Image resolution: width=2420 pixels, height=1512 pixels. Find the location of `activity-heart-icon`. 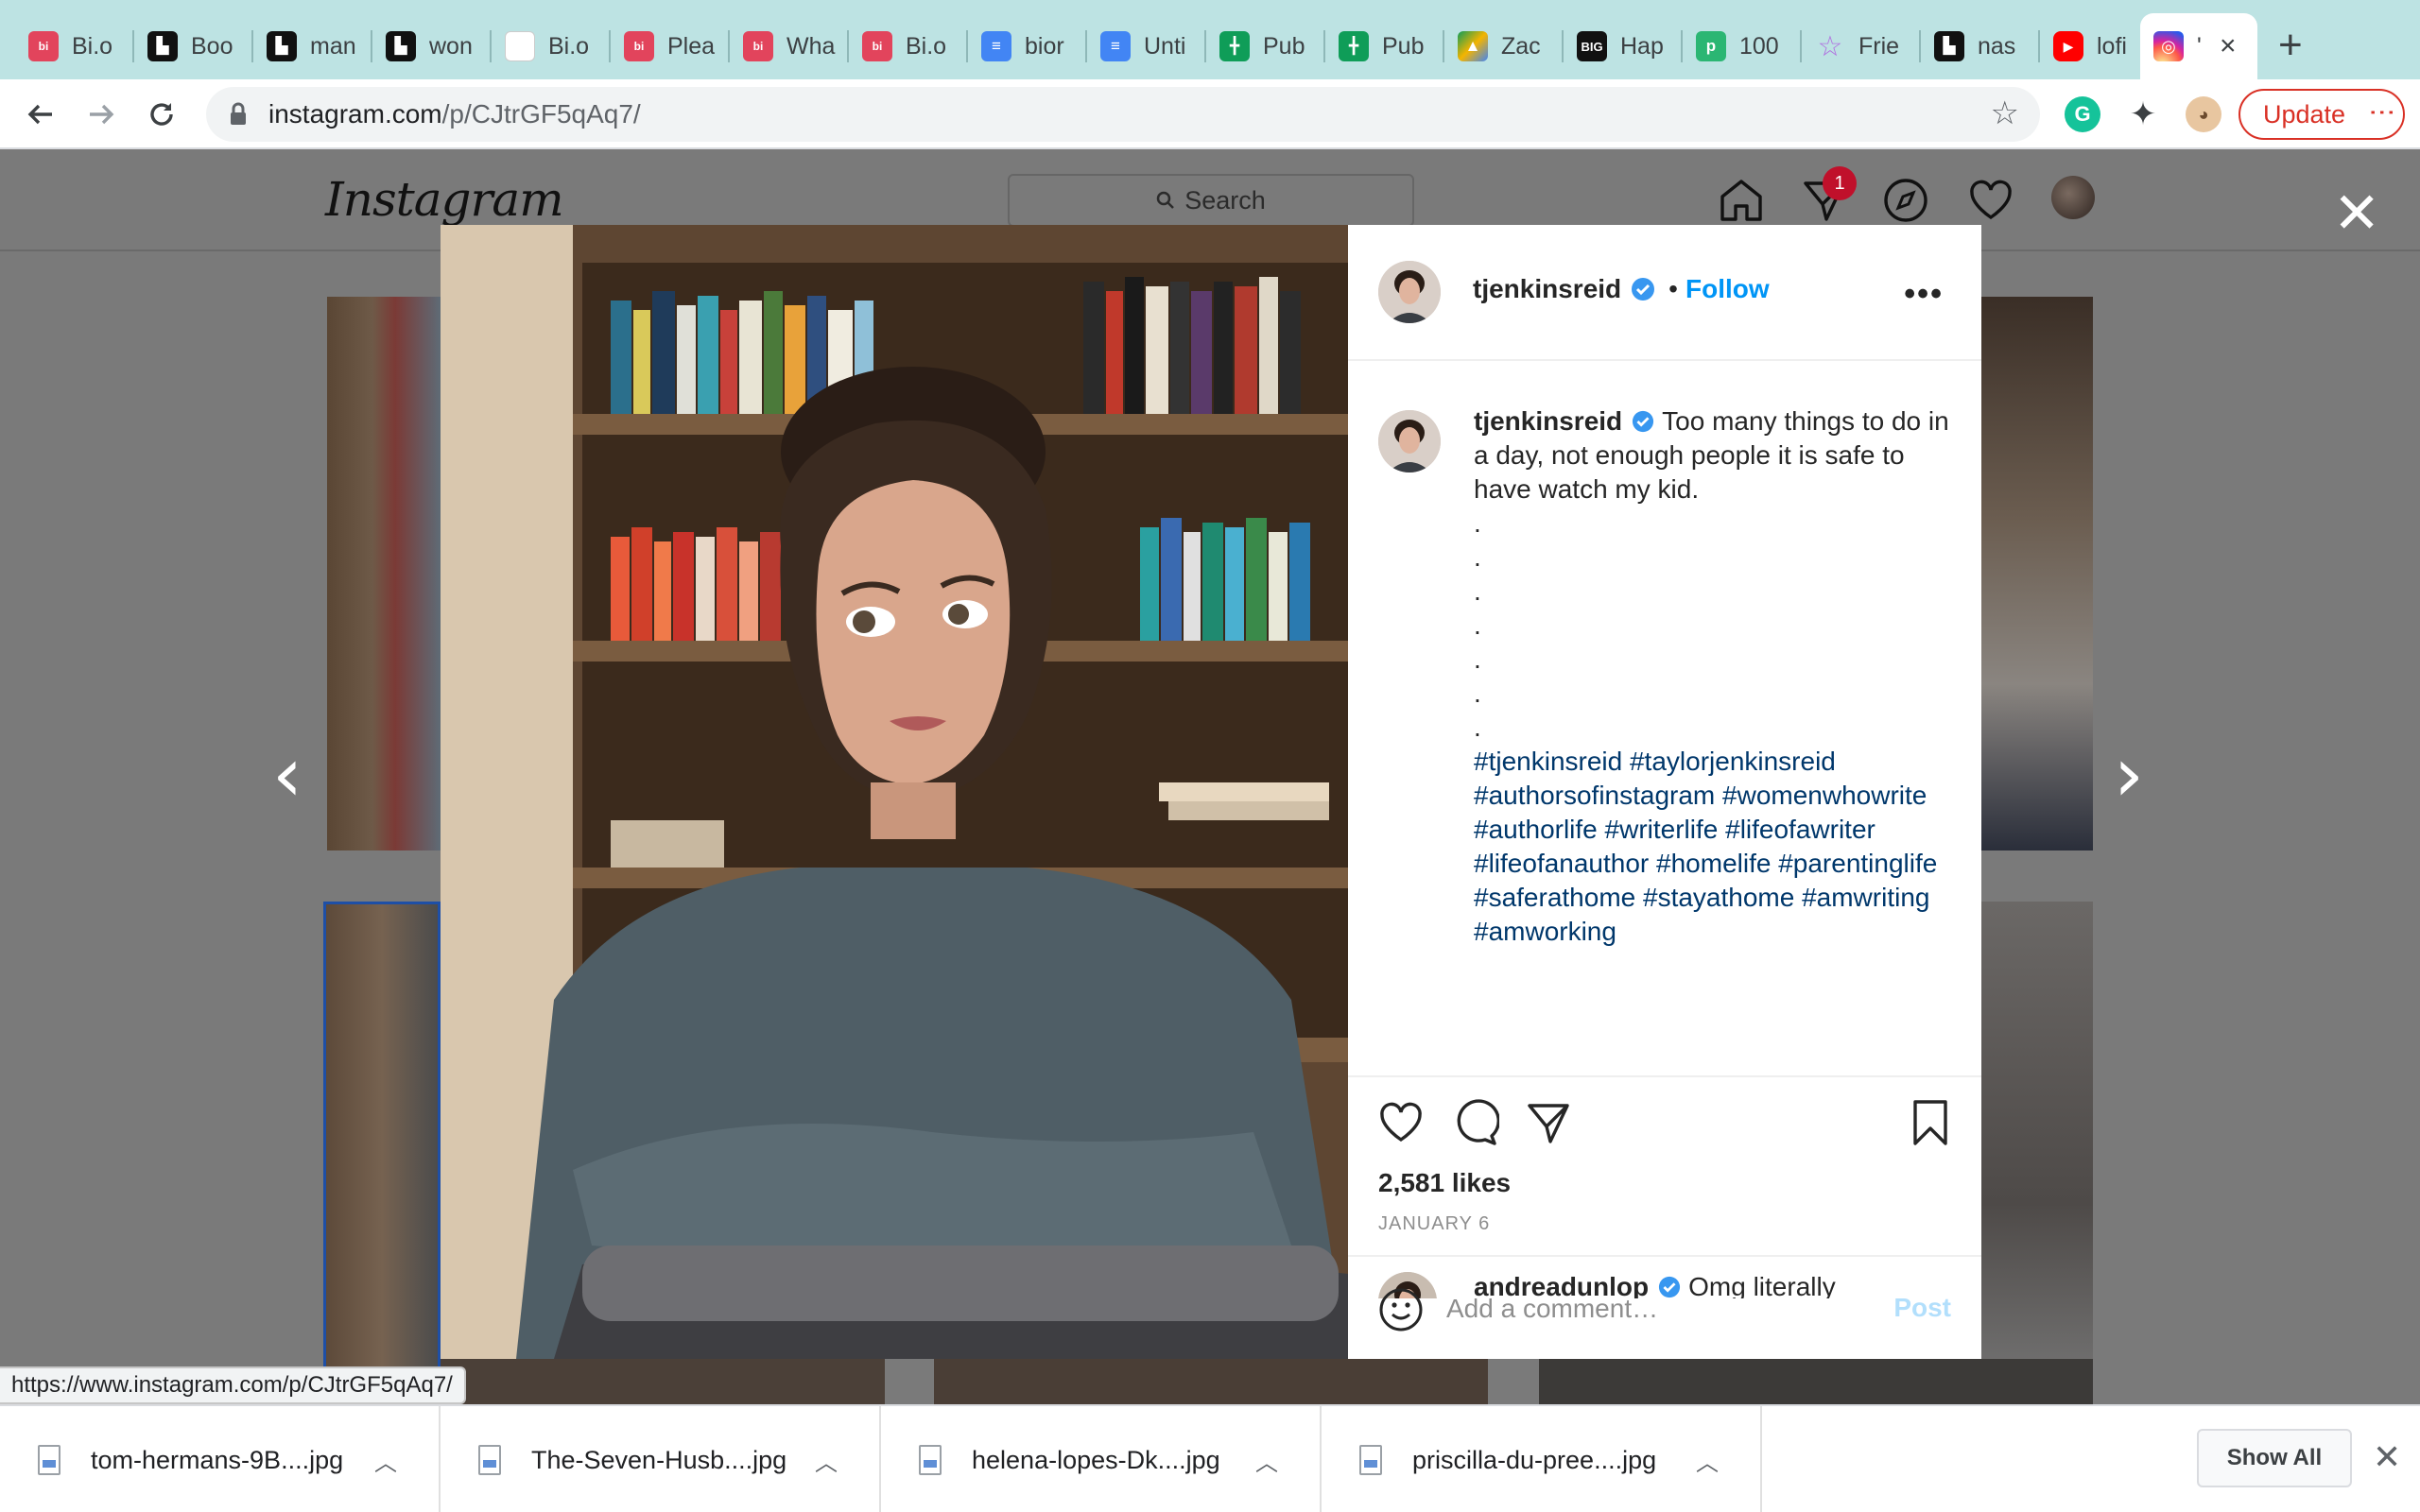

activity-heart-icon is located at coordinates (1991, 200).